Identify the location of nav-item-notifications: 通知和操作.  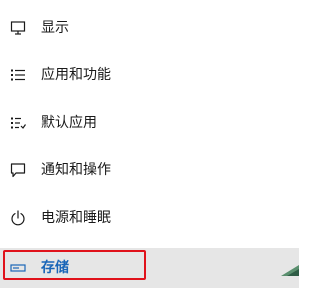
(149, 170).